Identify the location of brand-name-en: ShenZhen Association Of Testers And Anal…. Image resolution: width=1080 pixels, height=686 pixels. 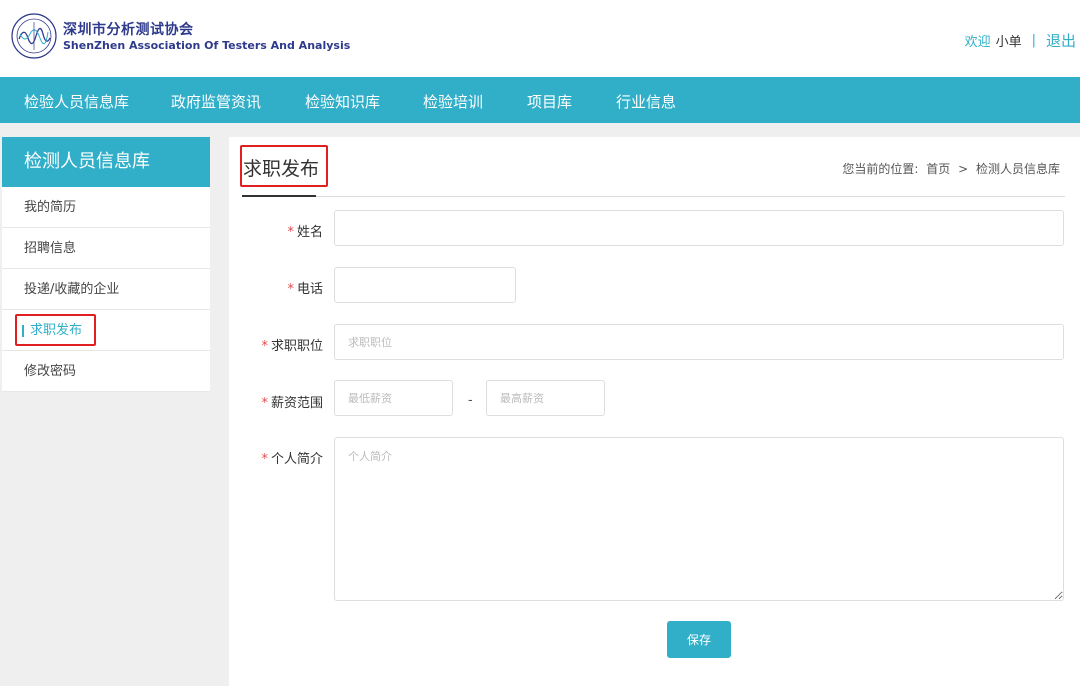
(207, 45).